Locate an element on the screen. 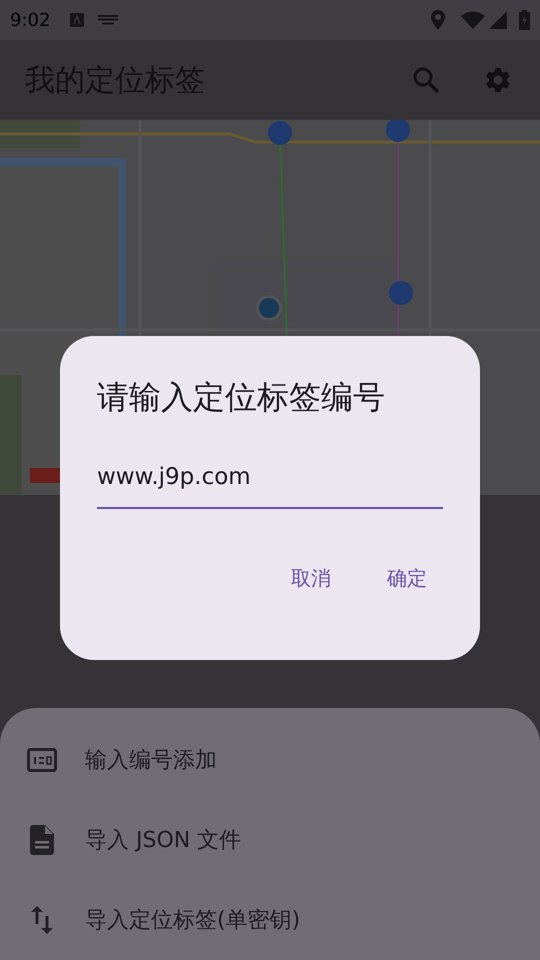 Image resolution: width=540 pixels, height=960 pixels. keyboard-icon is located at coordinates (108, 20).